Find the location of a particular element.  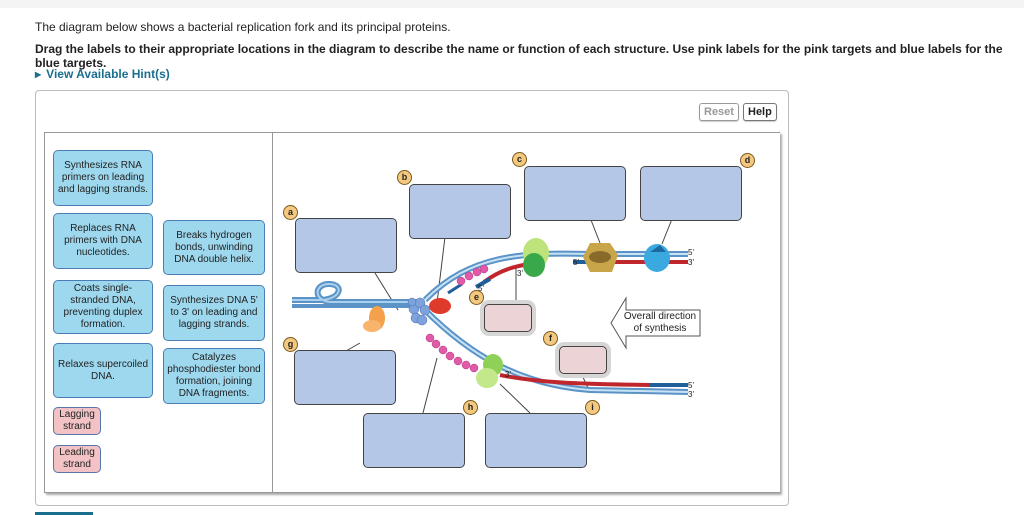

drop-target-e is located at coordinates (508, 318).